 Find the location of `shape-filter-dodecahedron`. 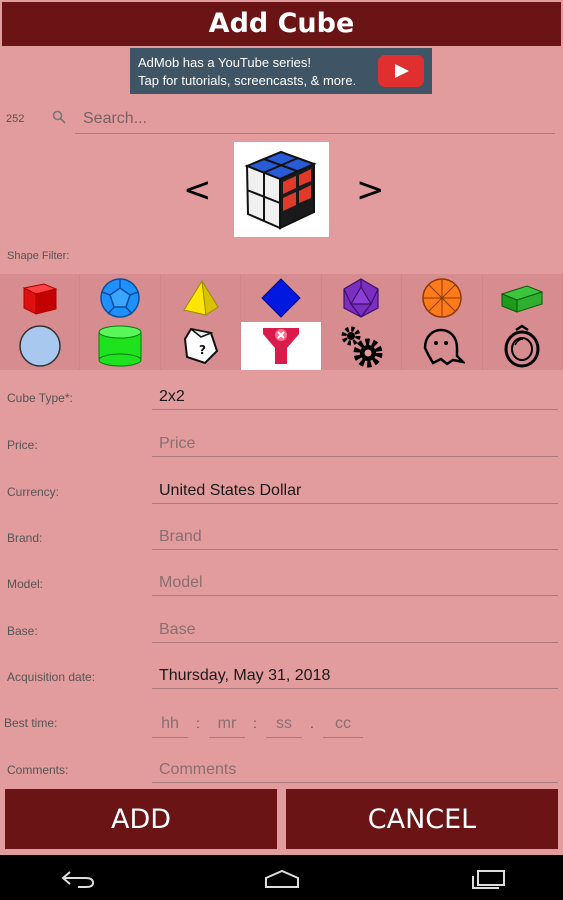

shape-filter-dodecahedron is located at coordinates (120, 298).